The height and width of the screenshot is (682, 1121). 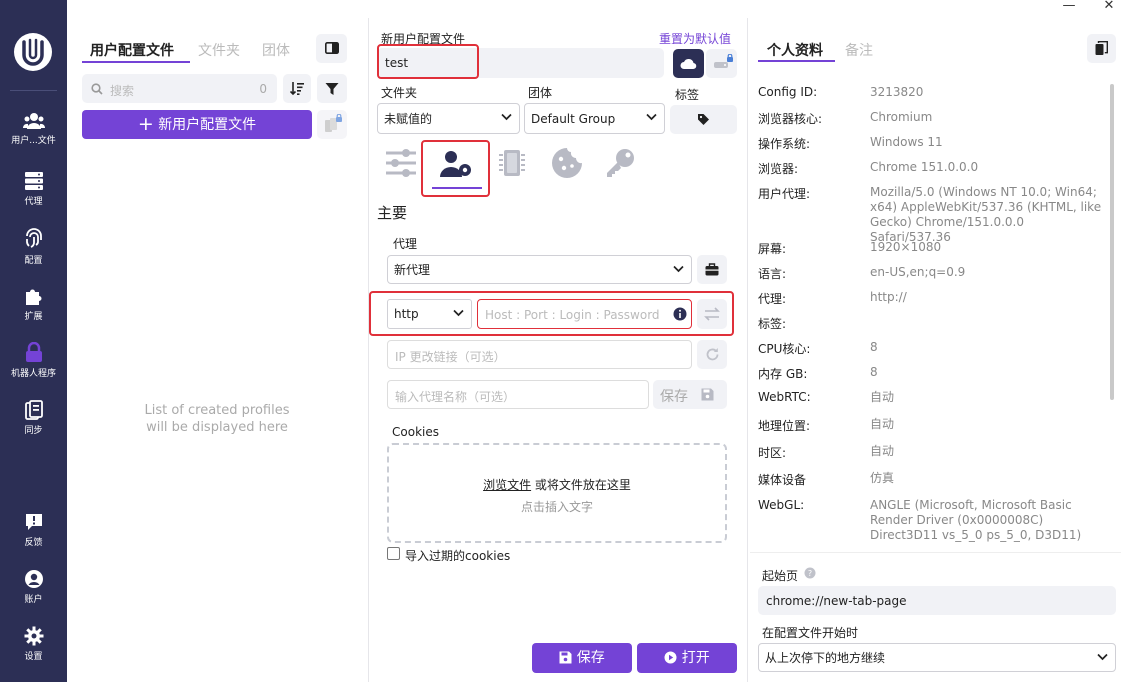 I want to click on tab-passwords, so click(x=621, y=163).